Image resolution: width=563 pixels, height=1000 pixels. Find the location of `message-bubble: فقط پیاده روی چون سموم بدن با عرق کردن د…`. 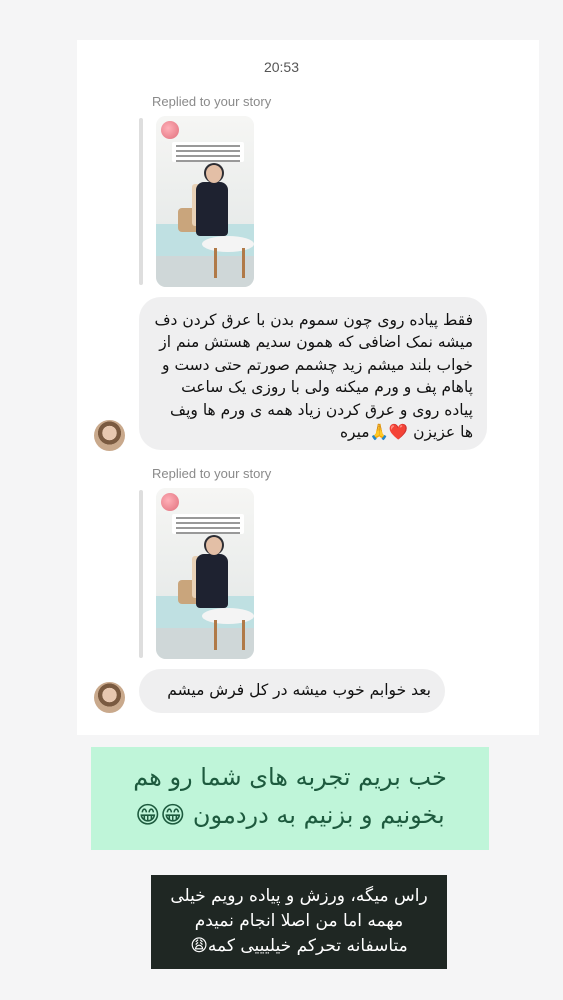

message-bubble: فقط پیاده روی چون سموم بدن با عرق کردن د… is located at coordinates (313, 373).